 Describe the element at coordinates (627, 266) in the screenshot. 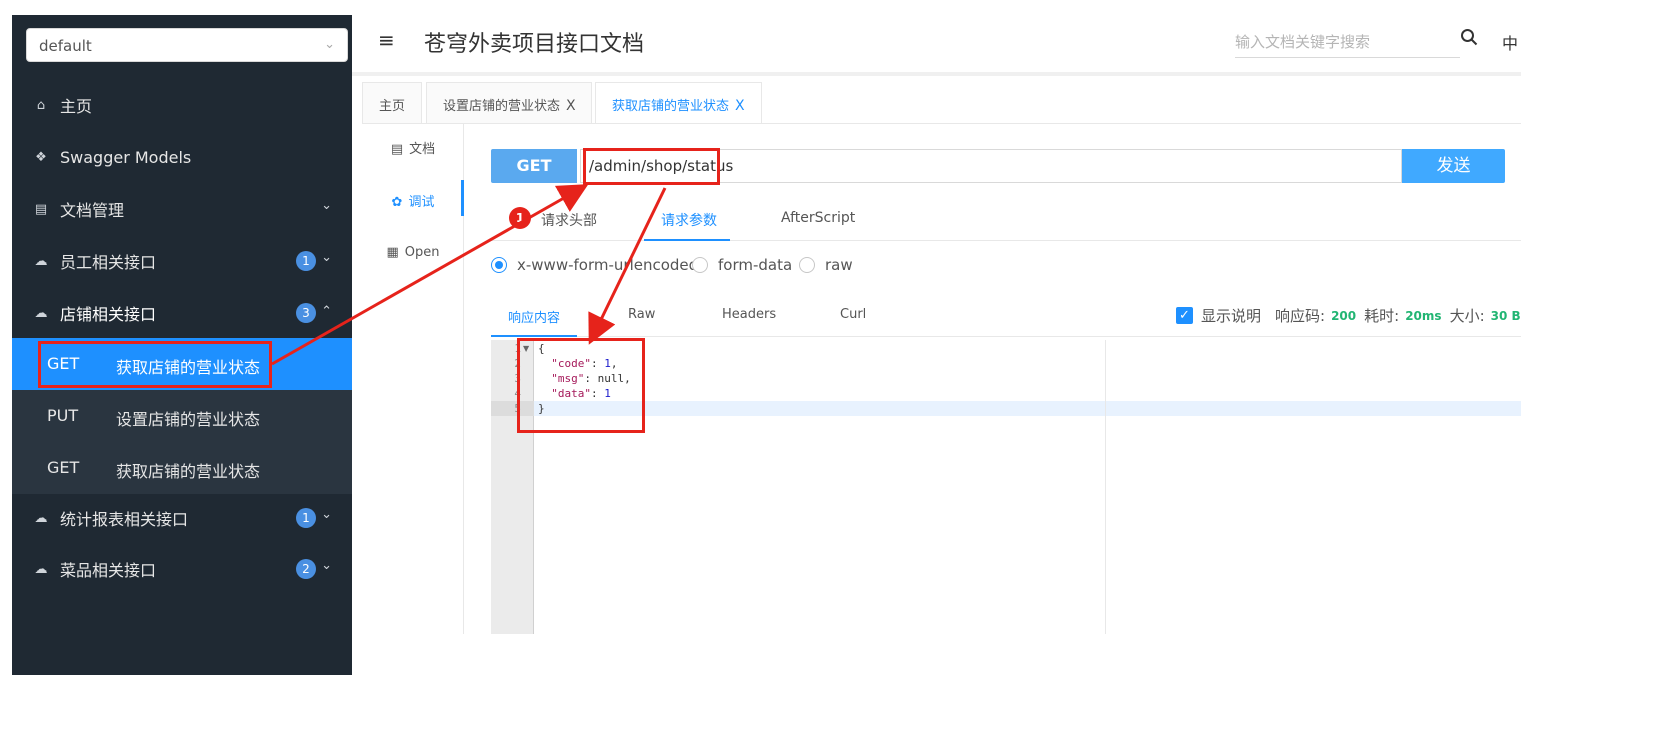

I see `arrow-to-response` at that location.